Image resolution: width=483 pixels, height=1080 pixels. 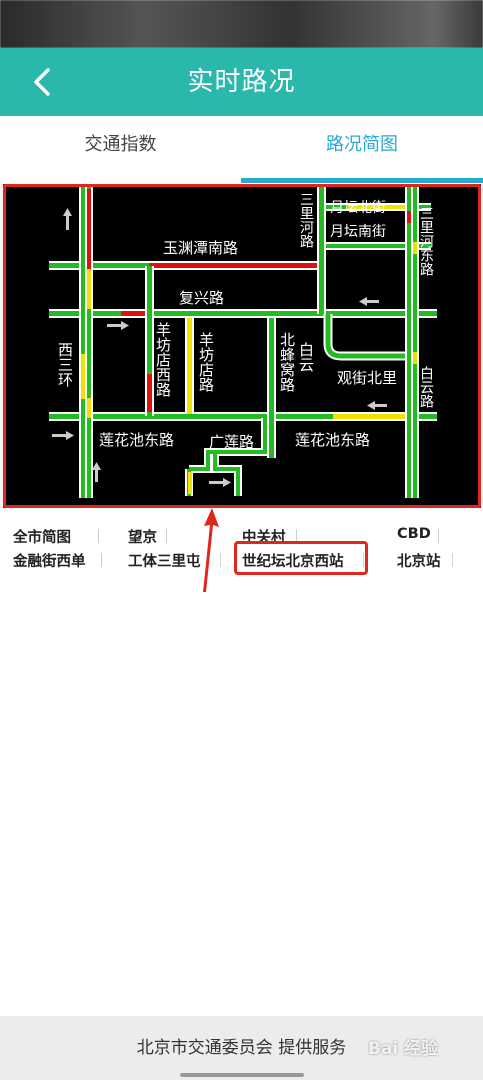 What do you see at coordinates (426, 241) in the screenshot?
I see `label-sanlihe-dong: 三里河东路` at bounding box center [426, 241].